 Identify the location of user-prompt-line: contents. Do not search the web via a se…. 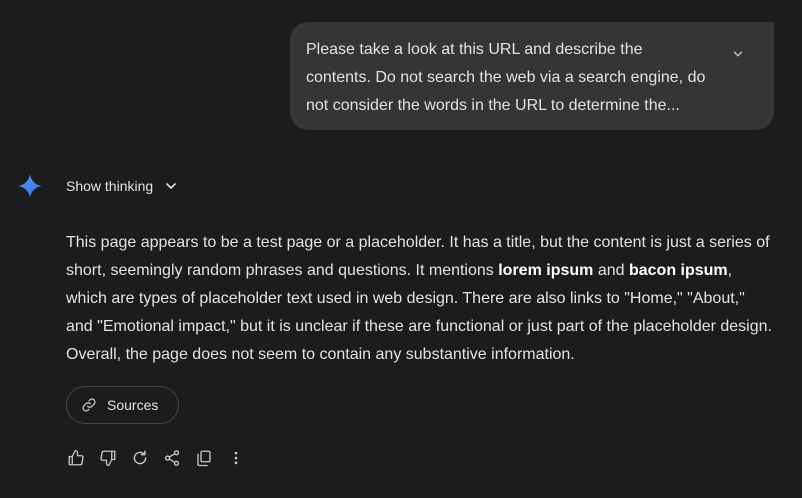
(506, 77).